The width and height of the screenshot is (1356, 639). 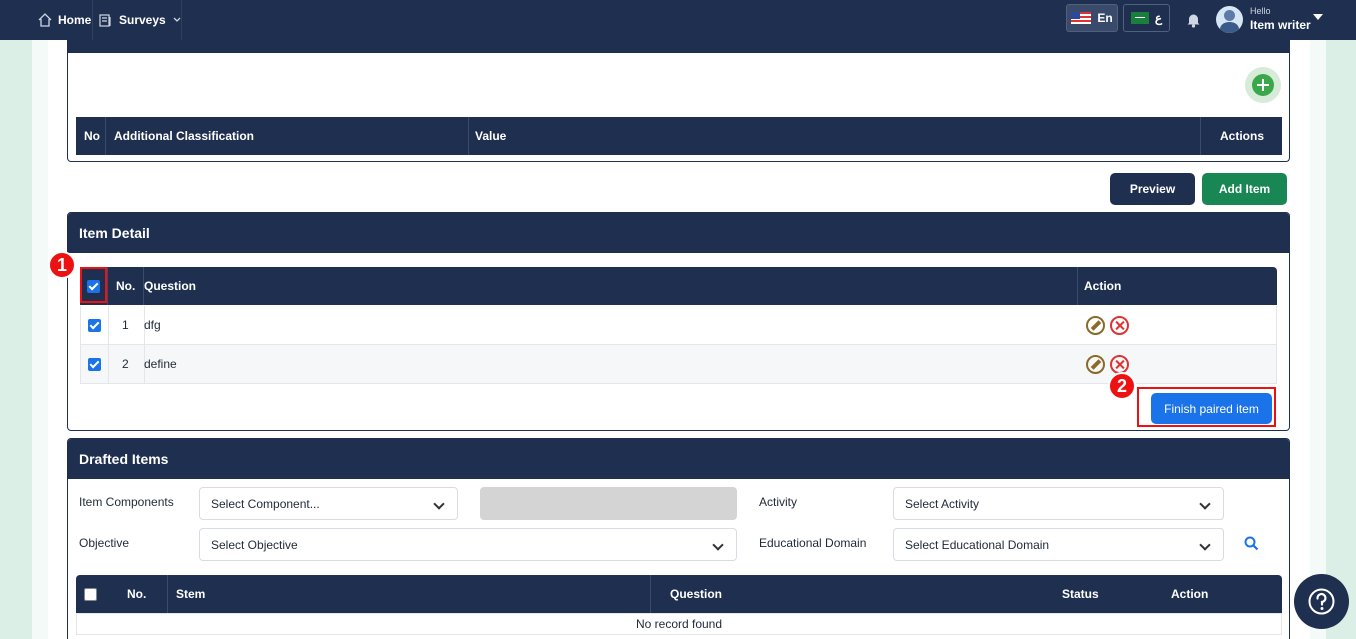 I want to click on activity-value: Select Activity, so click(x=942, y=503).